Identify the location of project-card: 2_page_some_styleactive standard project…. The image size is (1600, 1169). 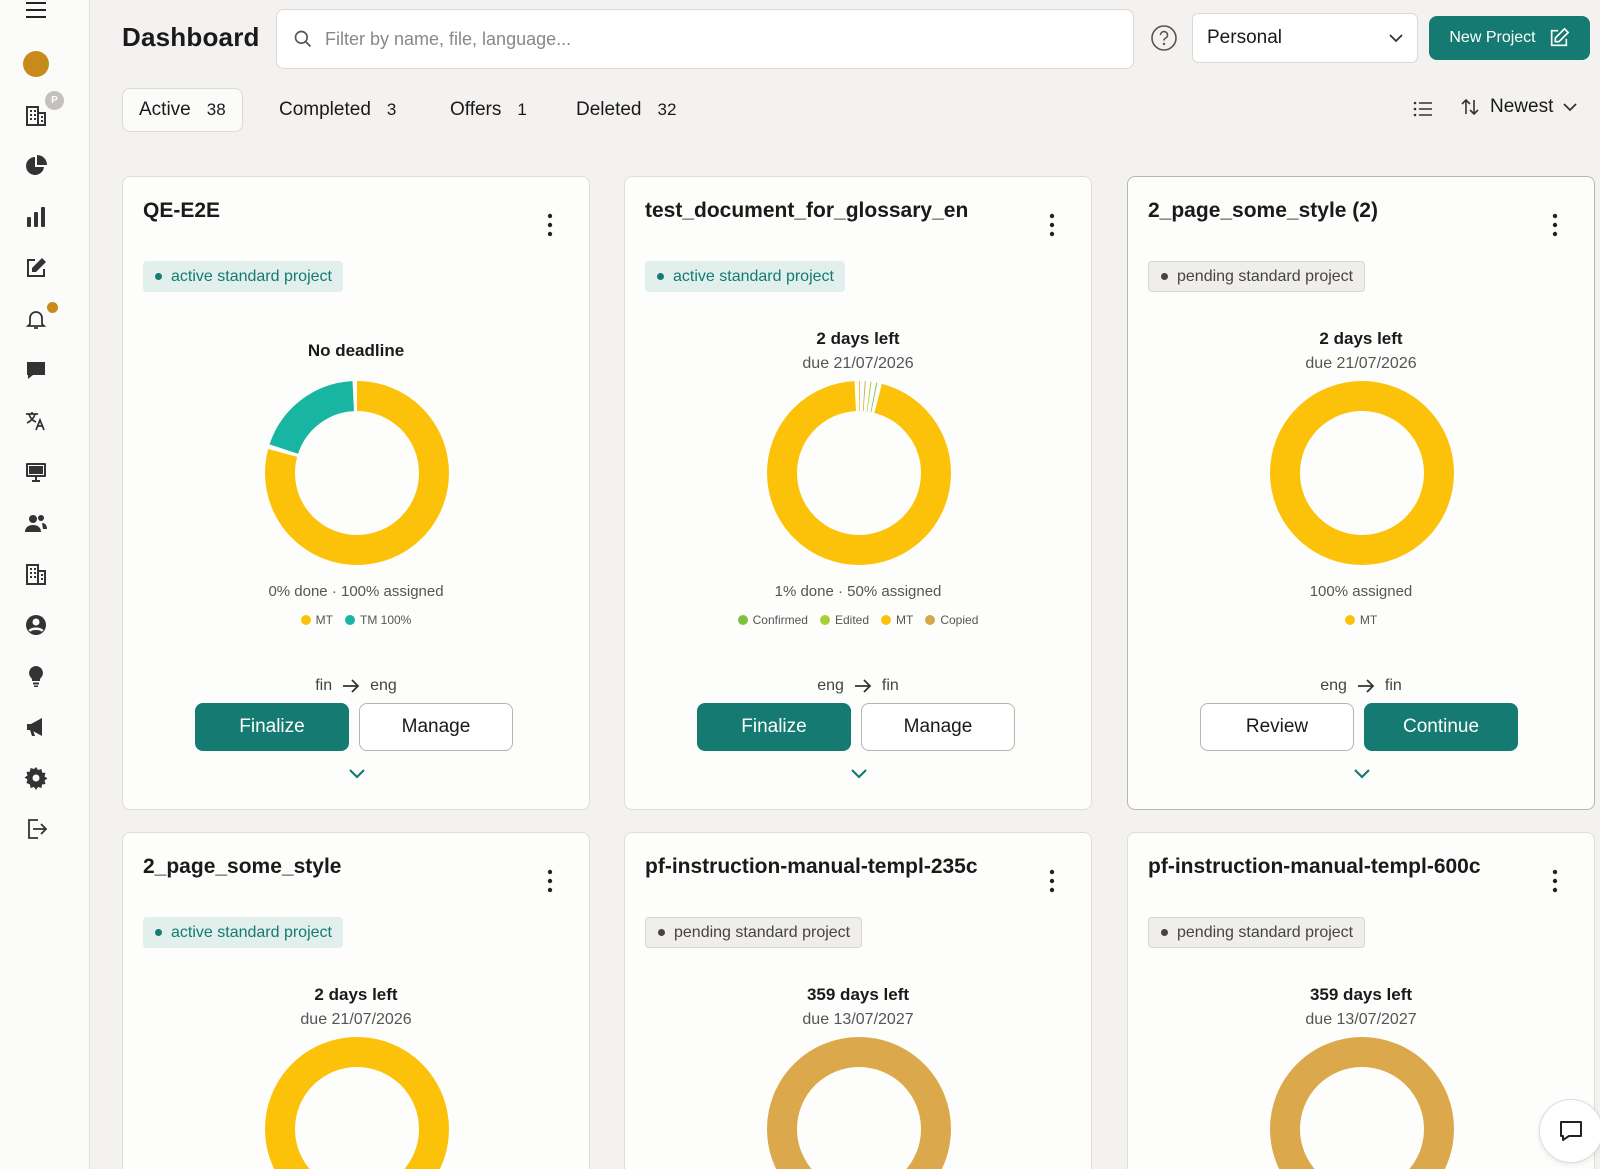
(356, 1000).